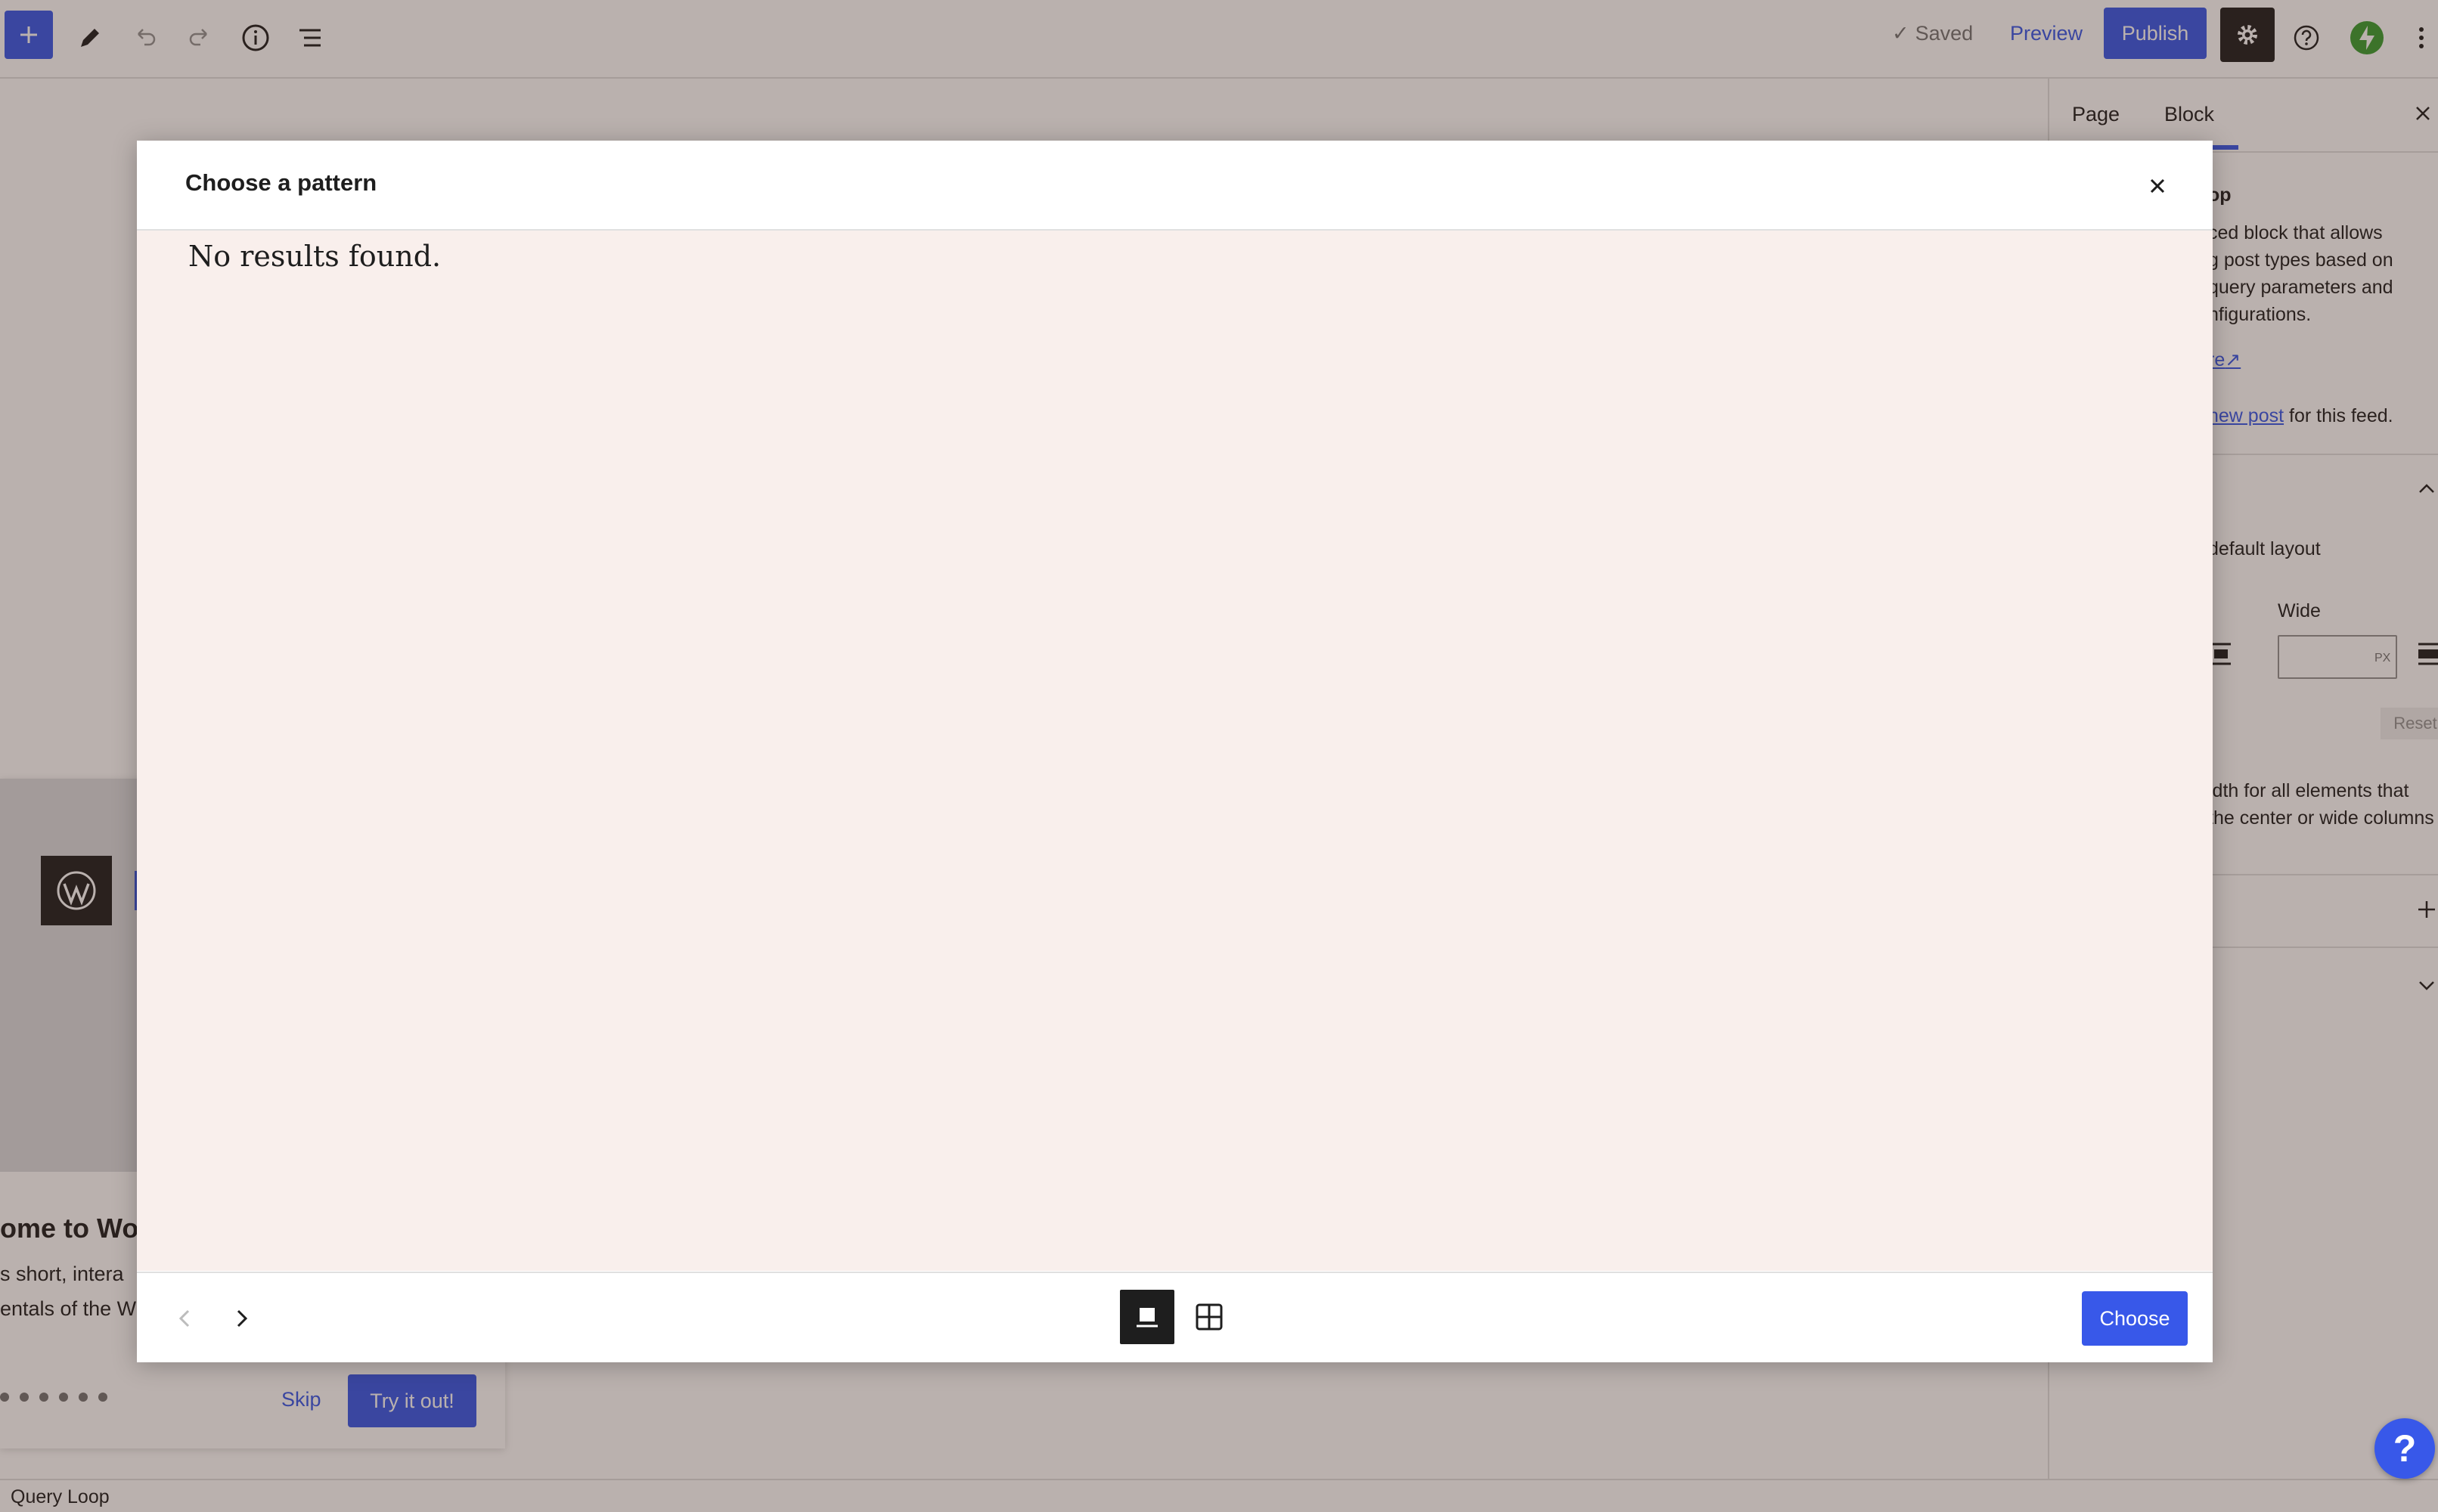 Image resolution: width=2438 pixels, height=1512 pixels. I want to click on help-bubble-button: ?, so click(2404, 1449).